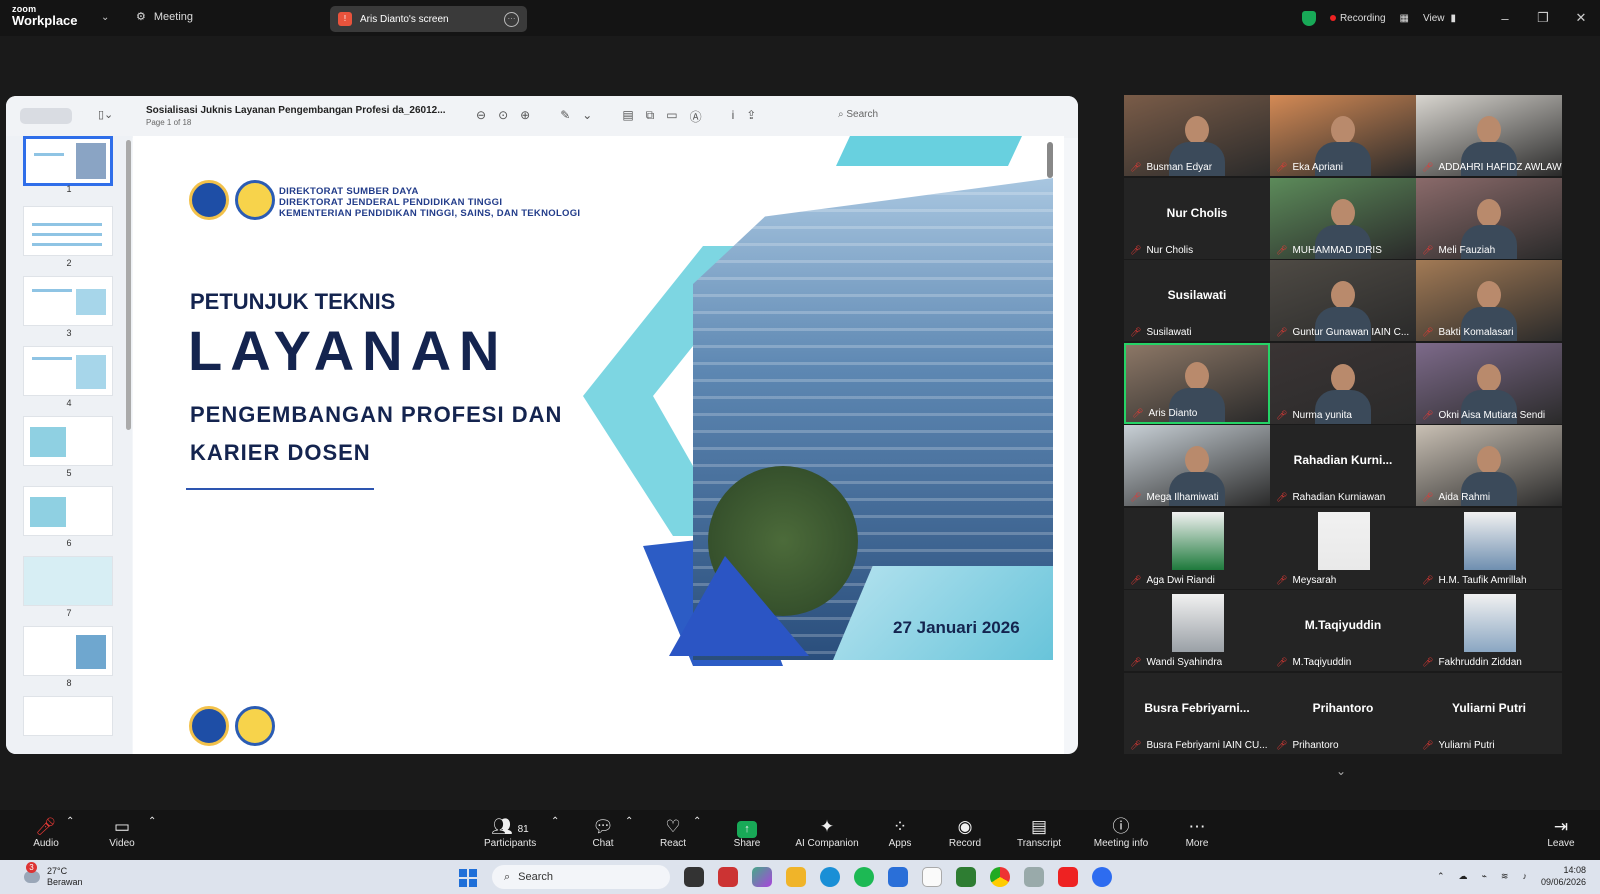 The image size is (1600, 894). What do you see at coordinates (581, 877) in the screenshot?
I see `taskbar-search: ⌕ Search` at bounding box center [581, 877].